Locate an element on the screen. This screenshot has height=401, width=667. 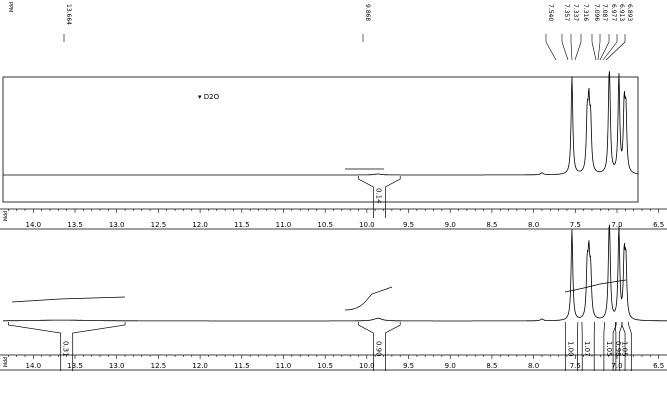
peak-label: 7.096 is located at coordinates (596, 12).